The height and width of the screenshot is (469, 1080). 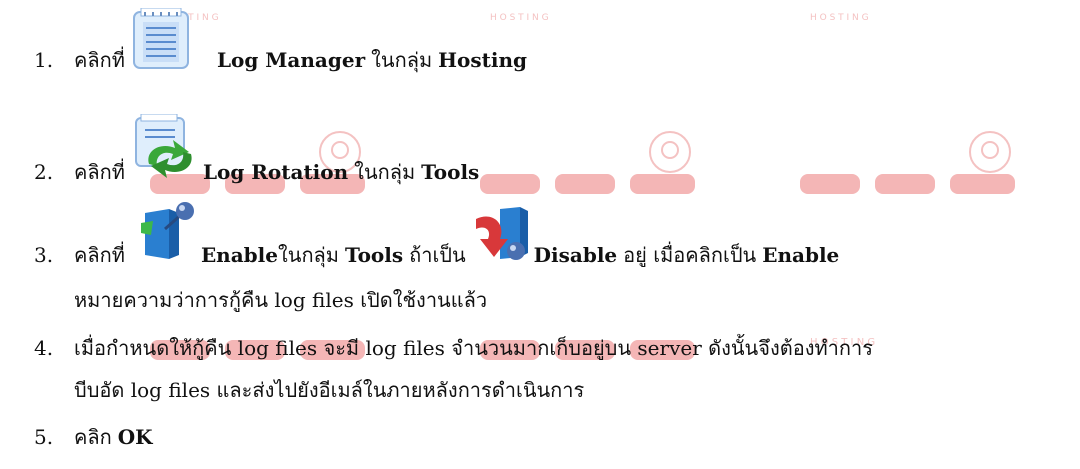 What do you see at coordinates (690, 255) in the screenshot?
I see `step-after-disable: อยู่ เมื่อคลิกเป็น` at bounding box center [690, 255].